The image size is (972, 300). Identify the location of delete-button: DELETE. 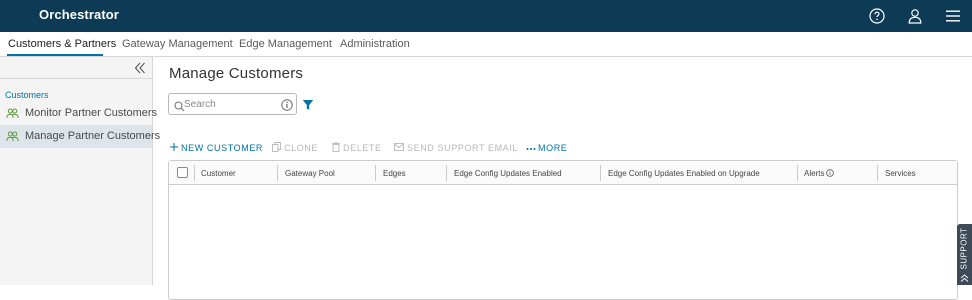
(357, 148).